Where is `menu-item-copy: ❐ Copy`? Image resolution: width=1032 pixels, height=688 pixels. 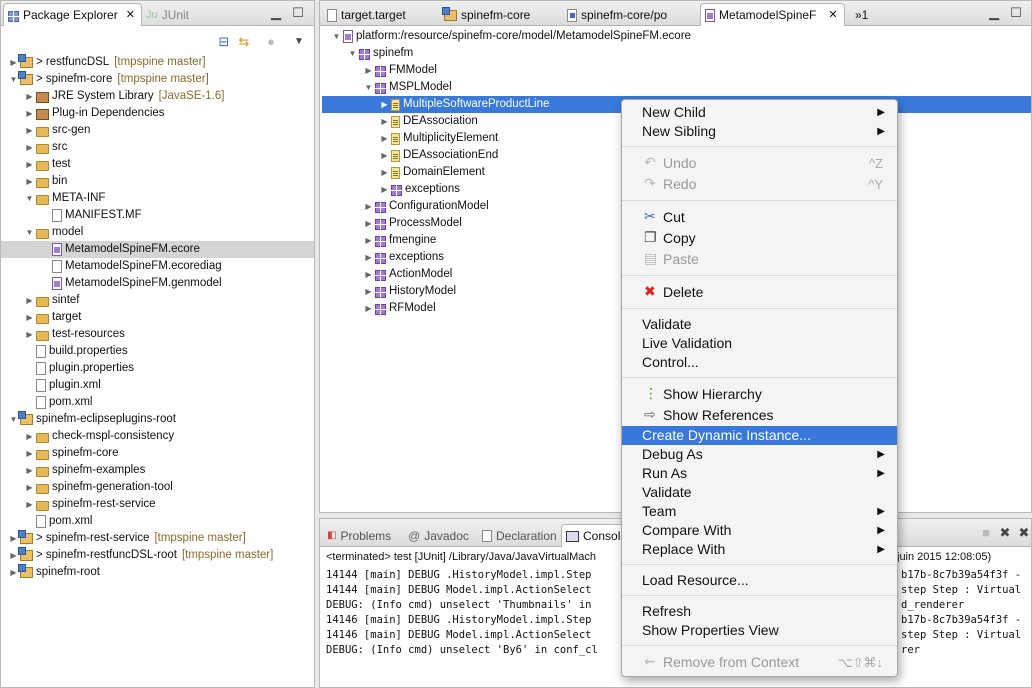
menu-item-copy: ❐ Copy is located at coordinates (759, 238).